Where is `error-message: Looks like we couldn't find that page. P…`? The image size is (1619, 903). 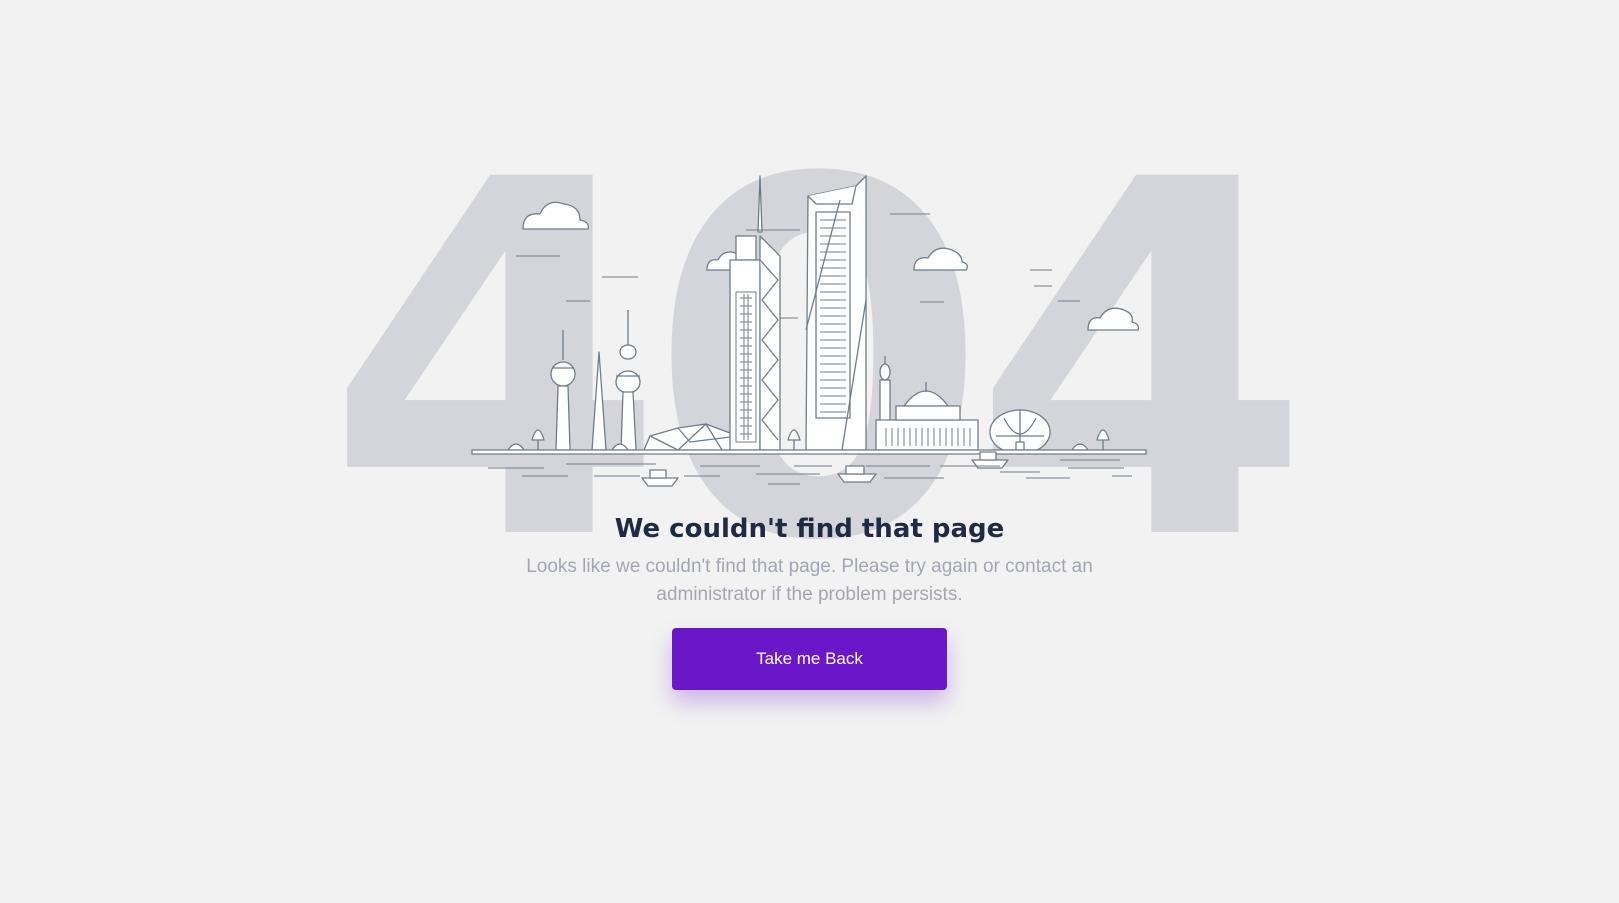 error-message: Looks like we couldn't find that page. P… is located at coordinates (809, 580).